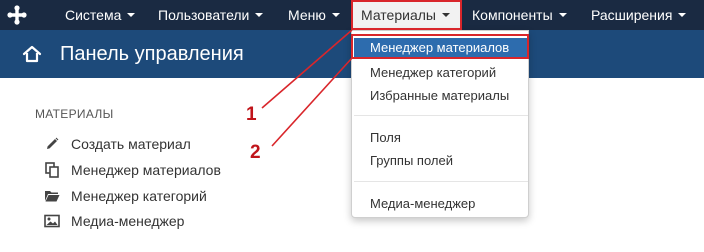  Describe the element at coordinates (307, 15) in the screenshot. I see `nav-menu-menus-label: Меню` at that location.